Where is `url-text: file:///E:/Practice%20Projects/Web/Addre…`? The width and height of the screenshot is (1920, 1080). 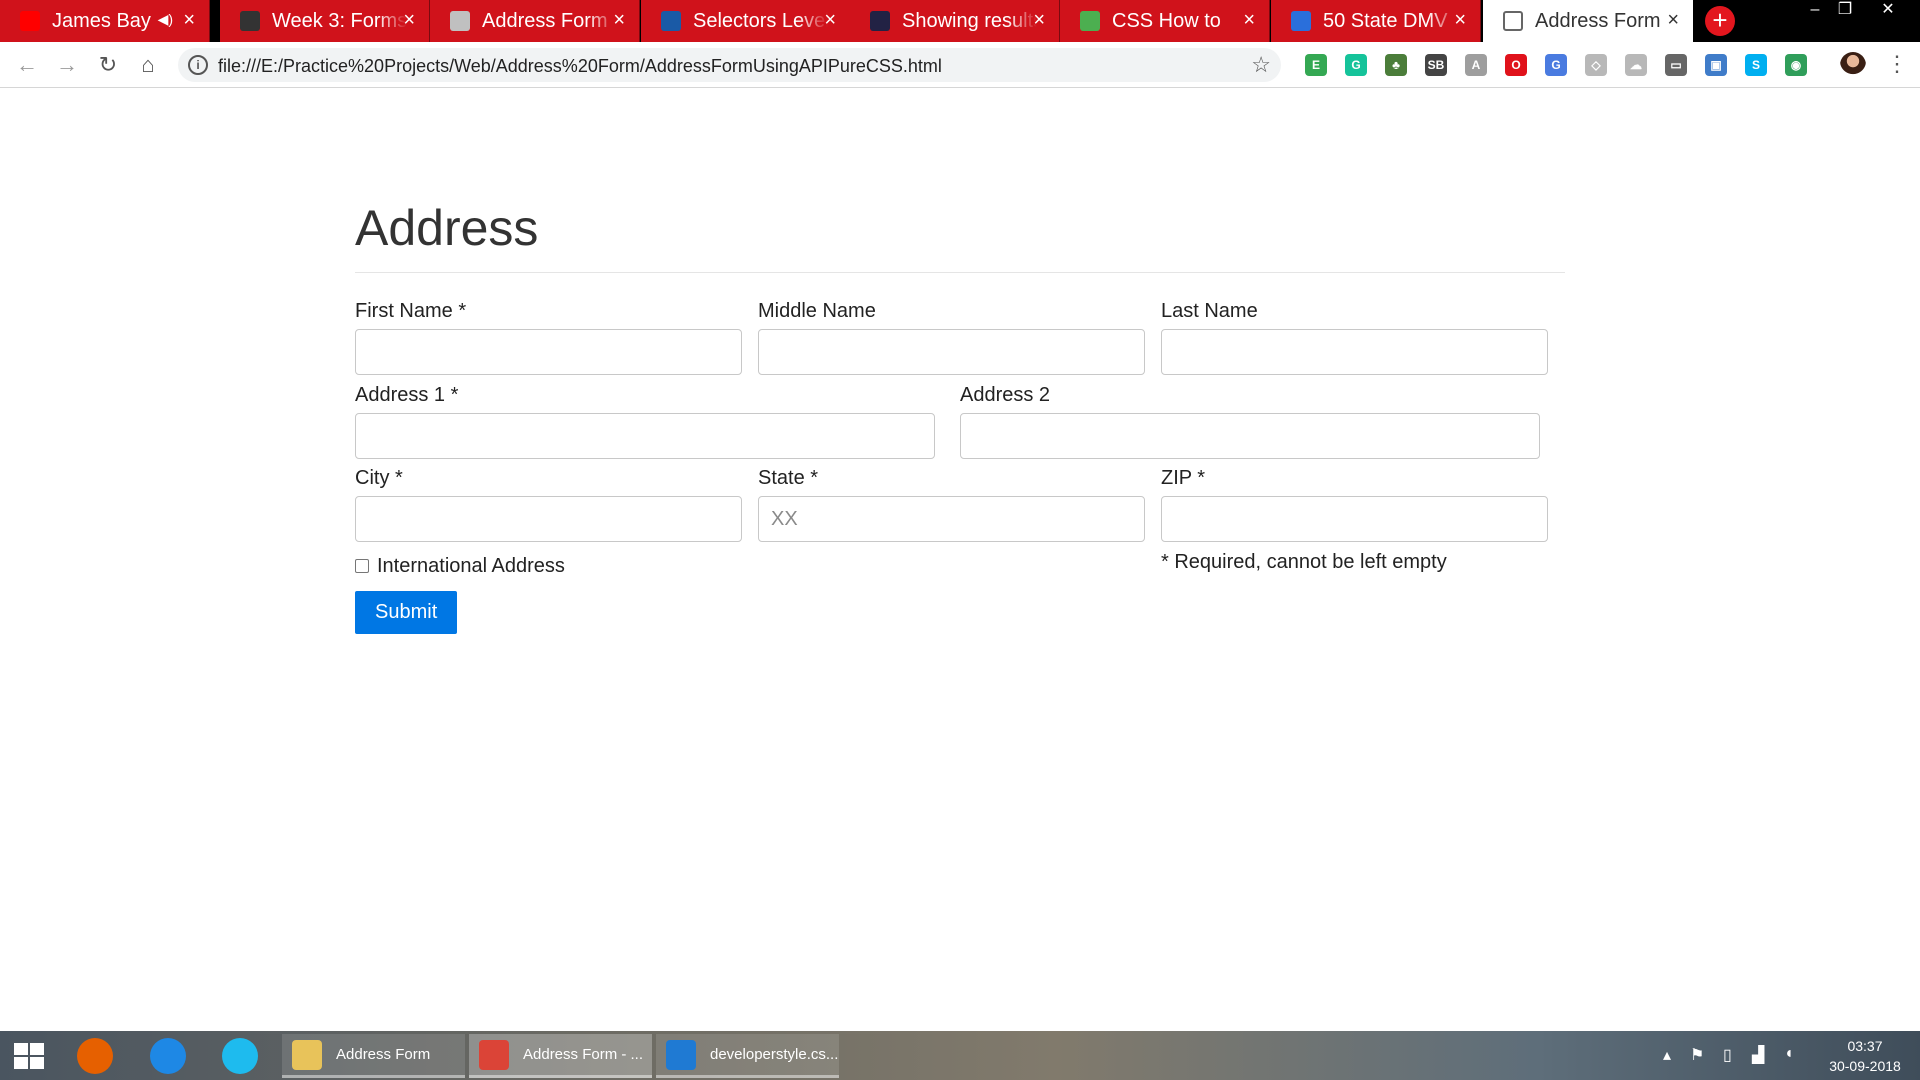 url-text: file:///E:/Practice%20Projects/Web/Addre… is located at coordinates (580, 66).